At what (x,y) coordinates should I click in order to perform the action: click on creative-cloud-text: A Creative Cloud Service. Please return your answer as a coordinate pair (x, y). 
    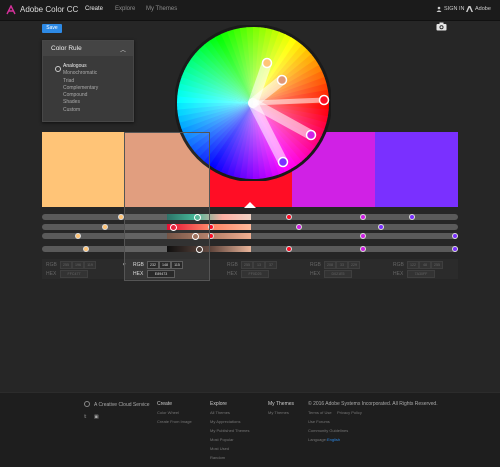
    Looking at the image, I should click on (122, 405).